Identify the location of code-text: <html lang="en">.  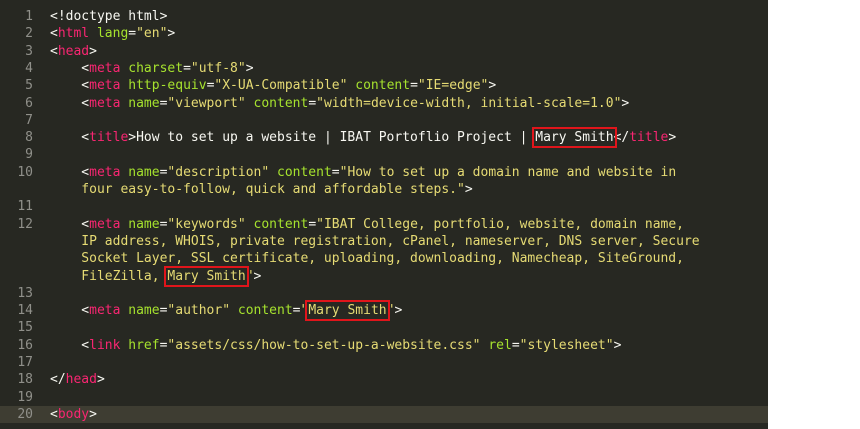
(112, 33).